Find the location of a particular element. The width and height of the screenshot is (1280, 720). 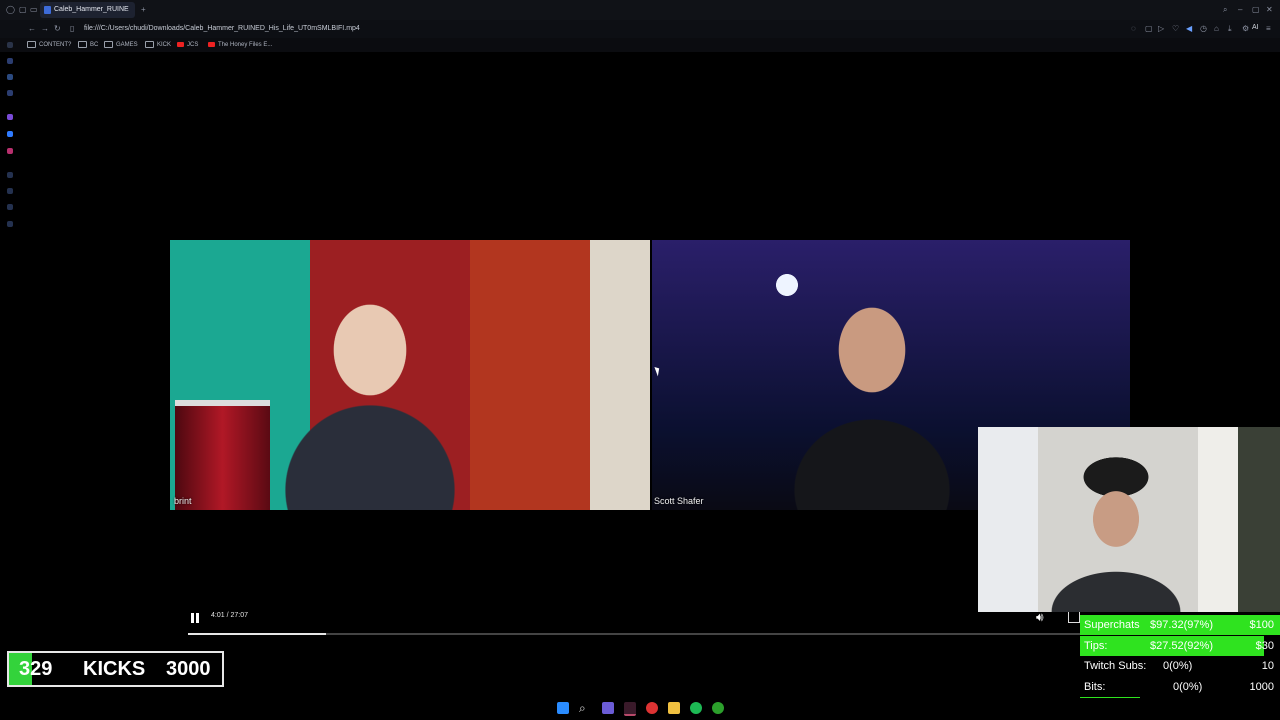

screenshot-icon: ▢ is located at coordinates (1149, 29).